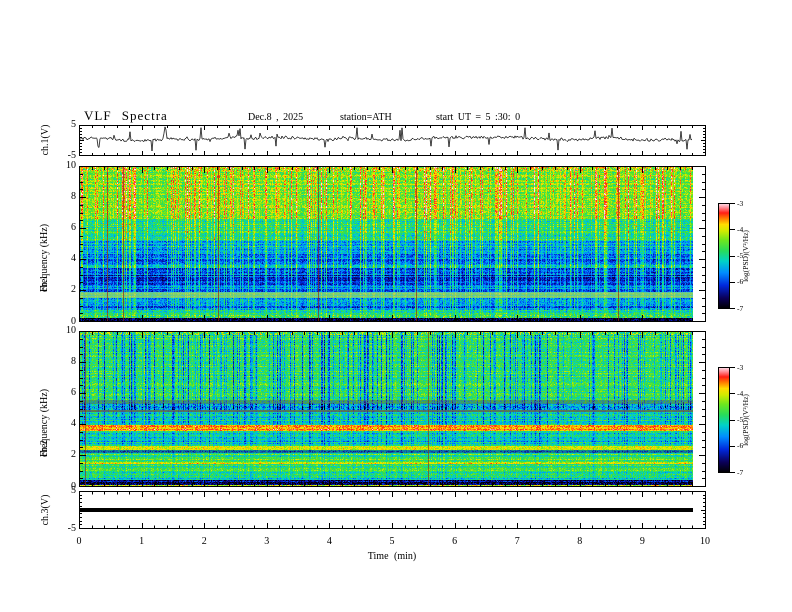  Describe the element at coordinates (580, 541) in the screenshot. I see `x-tick-label: 8` at that location.